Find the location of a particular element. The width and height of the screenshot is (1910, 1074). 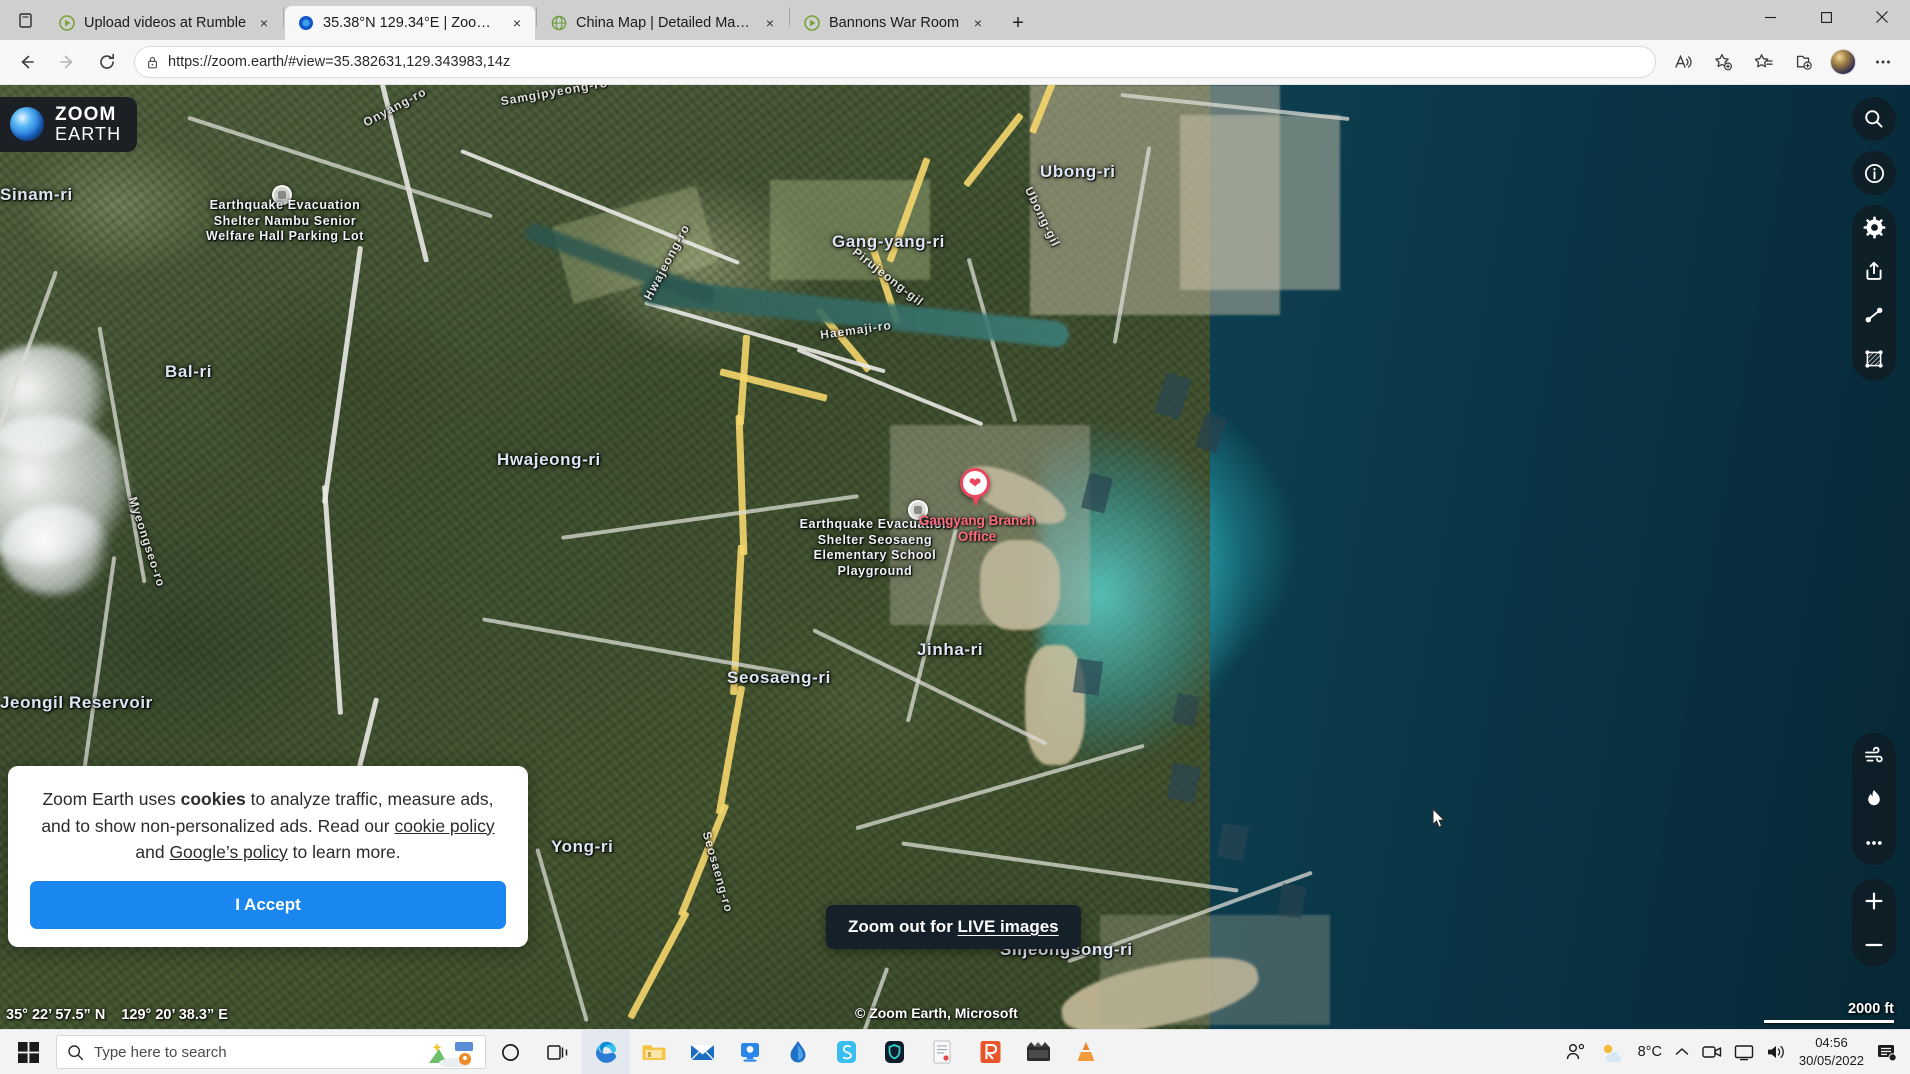

cookie-text-1: Zoom Earth uses is located at coordinates (111, 799).